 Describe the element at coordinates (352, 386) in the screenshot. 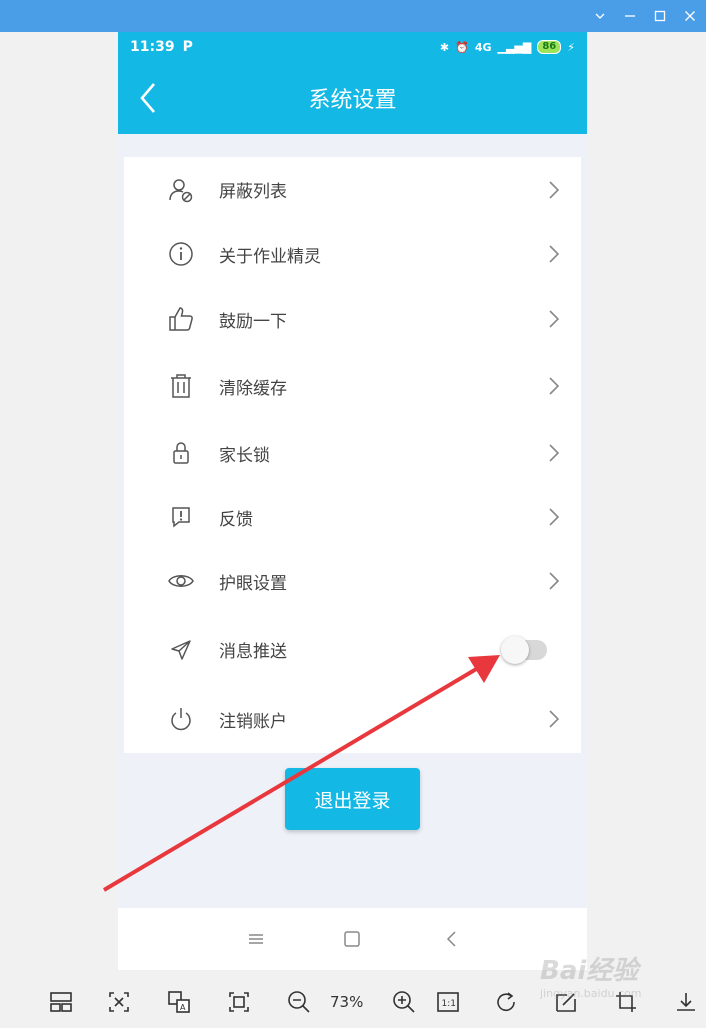

I see `settings-item: 清除缓存` at that location.